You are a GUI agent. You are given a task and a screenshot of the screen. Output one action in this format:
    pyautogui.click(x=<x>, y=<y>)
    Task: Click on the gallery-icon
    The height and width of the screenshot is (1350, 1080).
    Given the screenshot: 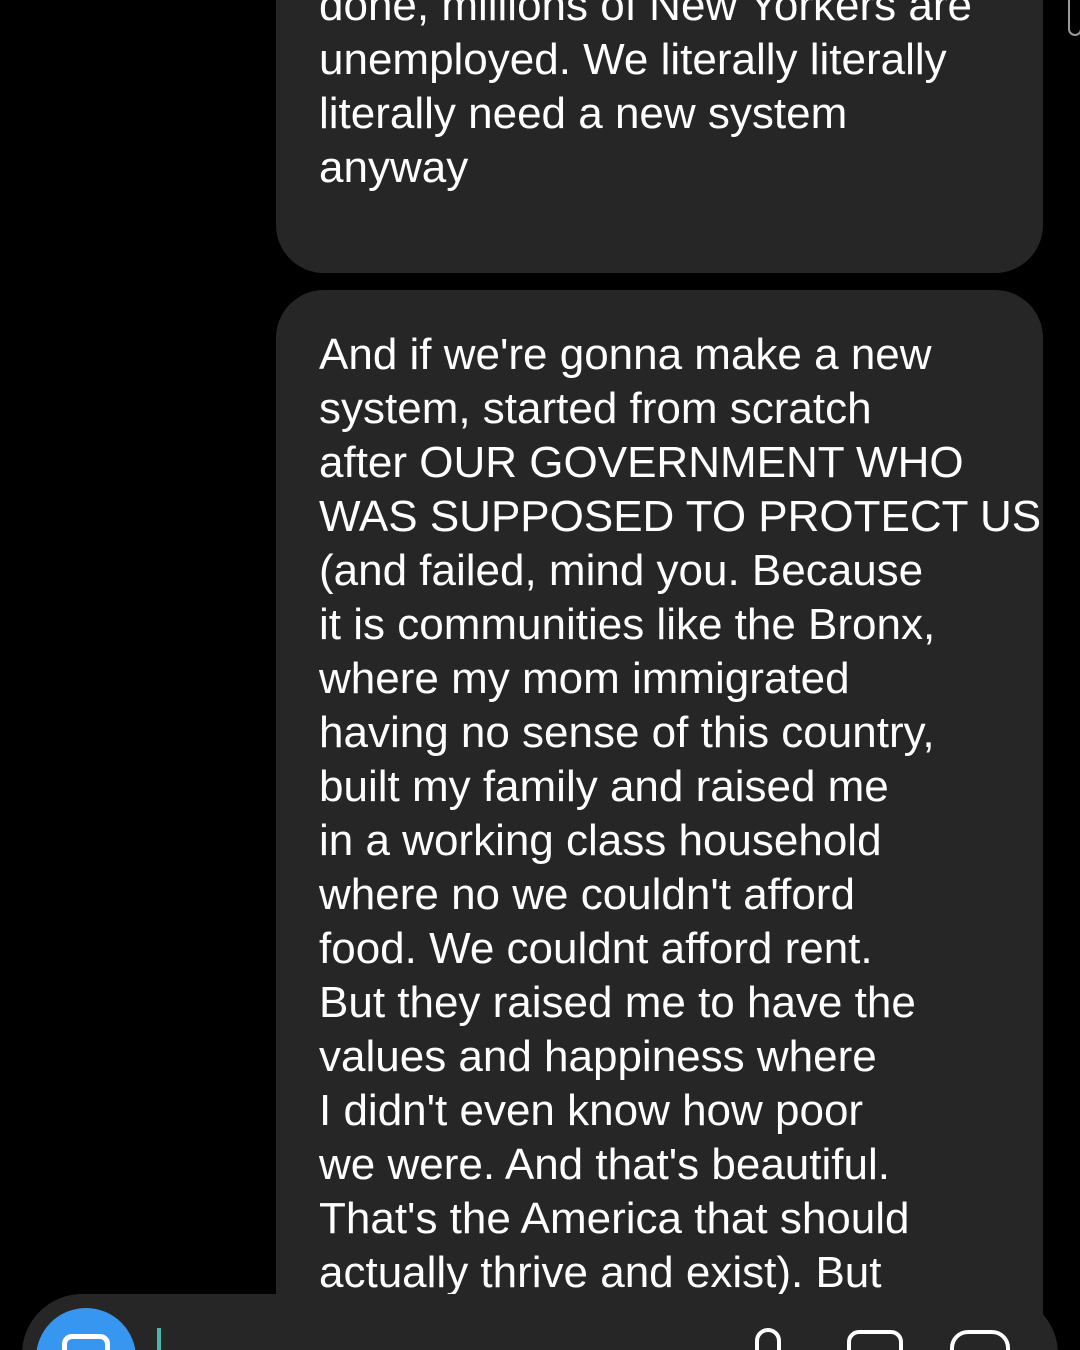 What is the action you would take?
    pyautogui.click(x=875, y=1340)
    